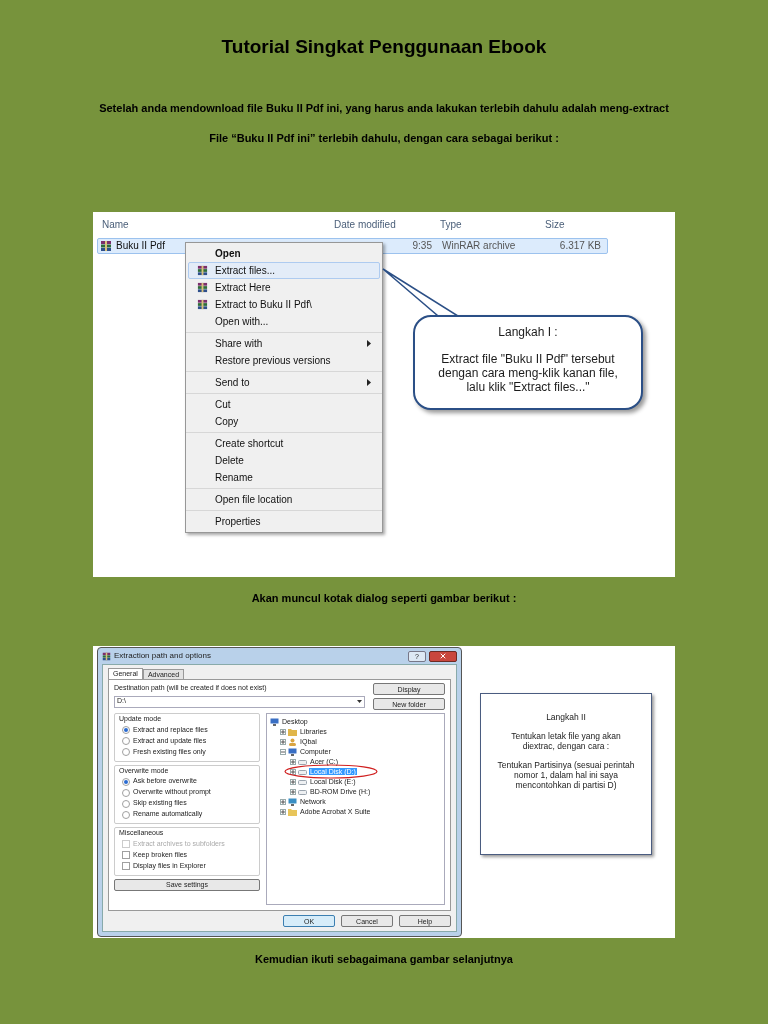  I want to click on note-text: Tentukan Partisinya (sesuai perintah nomor 1, dalam hal ini saya mencontohkan di partisi D), so click(566, 775).